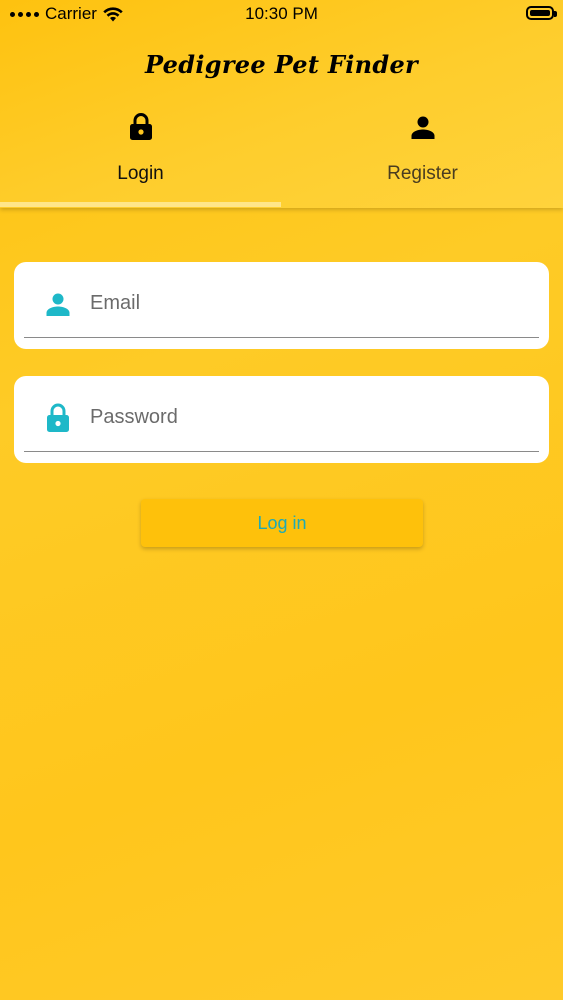 Image resolution: width=563 pixels, height=1000 pixels. I want to click on status-bar: Carrier 10:30 PM, so click(281, 14).